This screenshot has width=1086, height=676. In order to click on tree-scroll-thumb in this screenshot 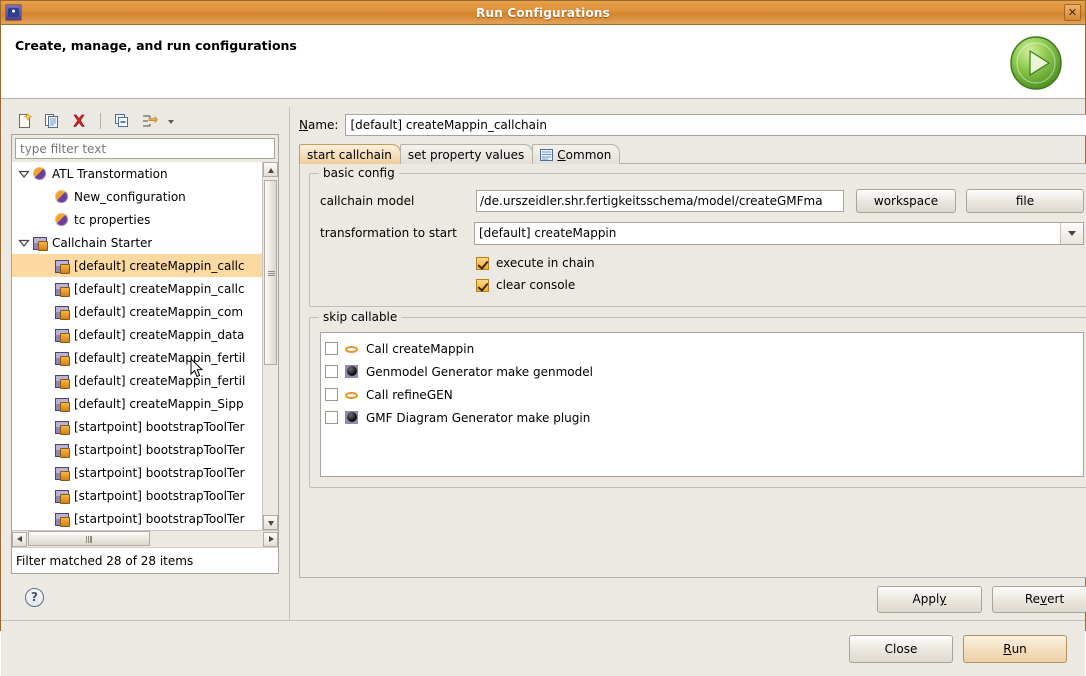, I will do `click(270, 272)`.